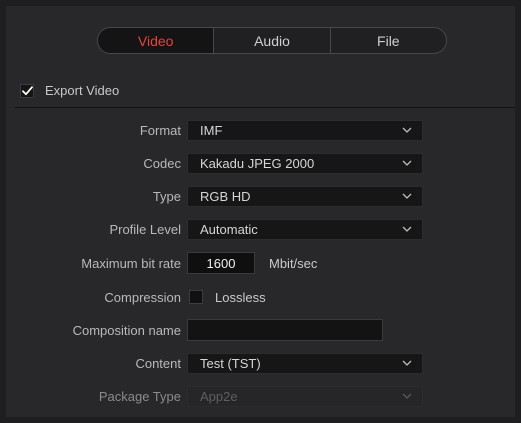 Image resolution: width=521 pixels, height=423 pixels. What do you see at coordinates (219, 396) in the screenshot?
I see `package-type-value: App2e` at bounding box center [219, 396].